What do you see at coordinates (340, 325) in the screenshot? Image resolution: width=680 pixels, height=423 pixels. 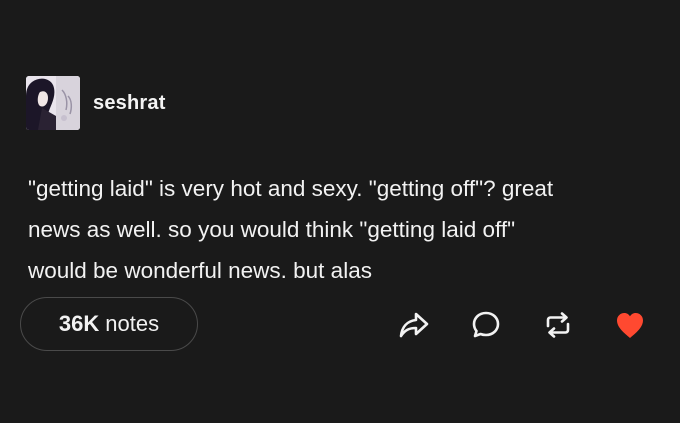 I see `post-footer: 36K notes` at bounding box center [340, 325].